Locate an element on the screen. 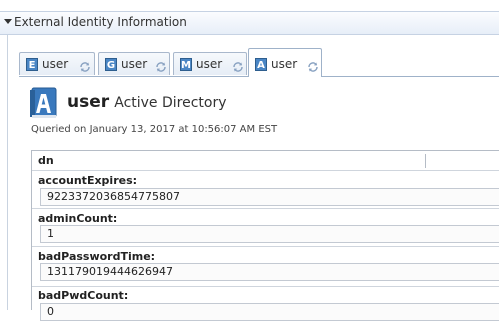  attribute-row: accountExpires: 9223372036854775807 is located at coordinates (265, 189).